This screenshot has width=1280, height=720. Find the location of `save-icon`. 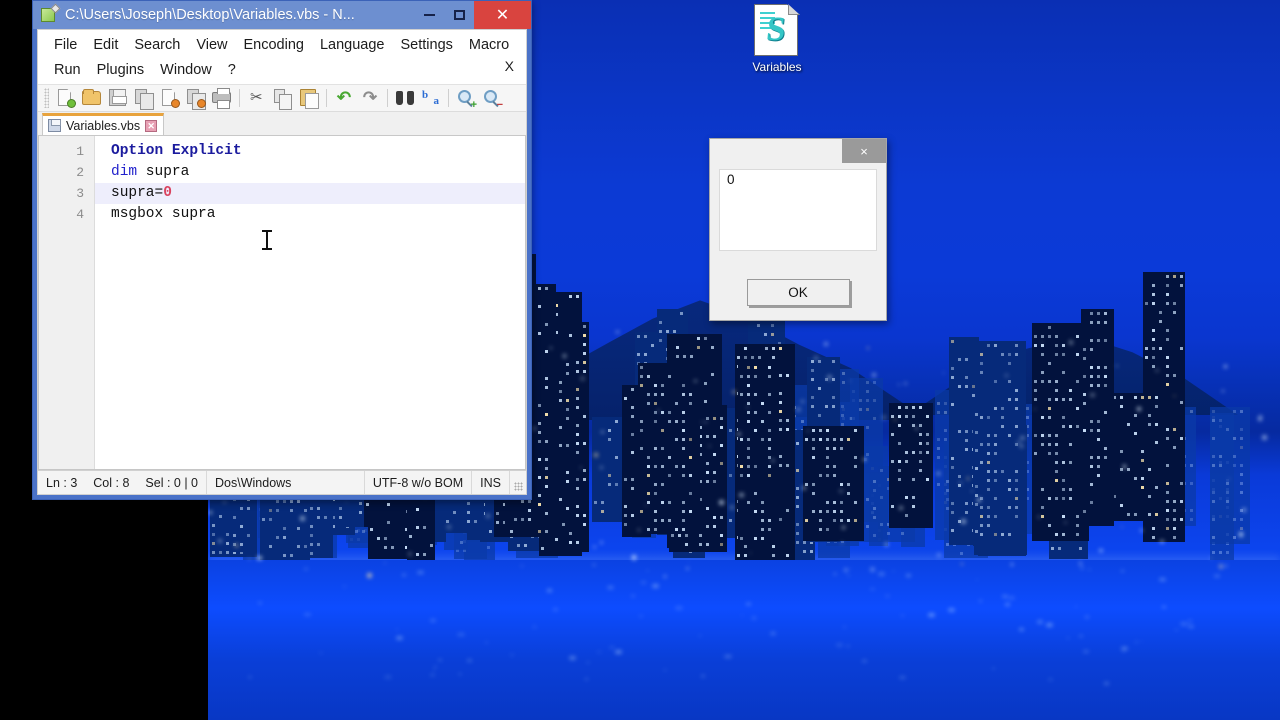

save-icon is located at coordinates (118, 98).